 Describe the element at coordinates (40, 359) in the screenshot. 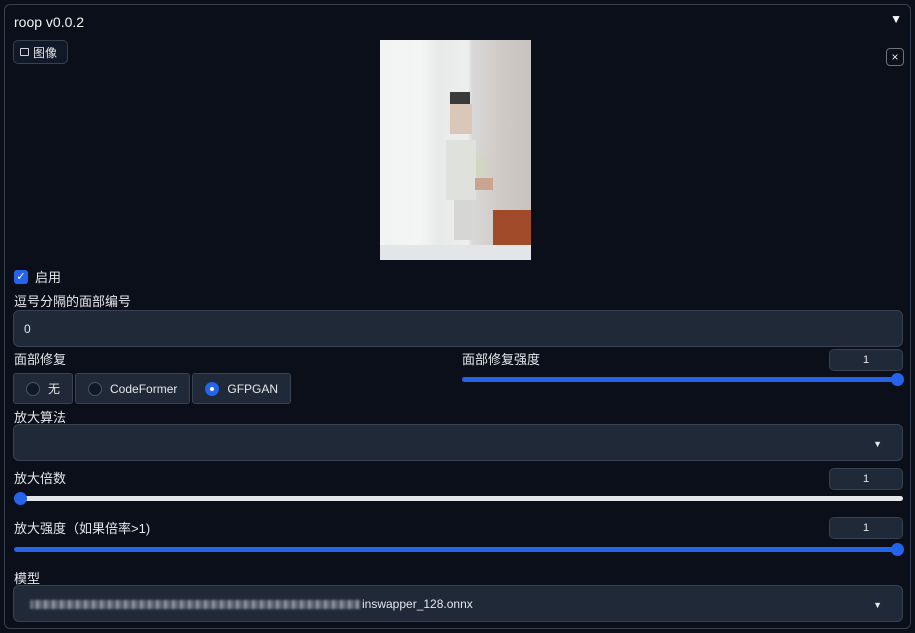

I see `face-restore-label: 面部修复` at that location.